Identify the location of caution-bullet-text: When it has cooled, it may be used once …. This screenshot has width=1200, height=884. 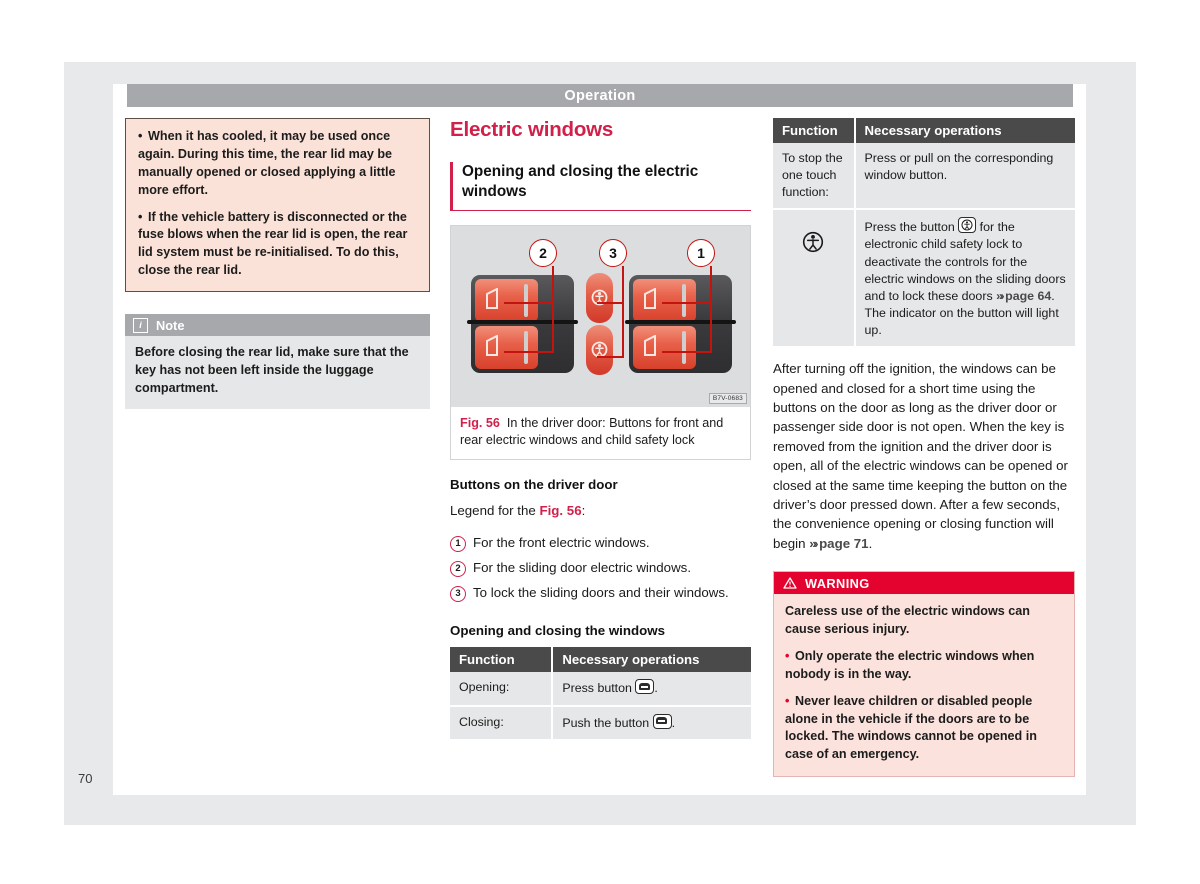
(267, 163).